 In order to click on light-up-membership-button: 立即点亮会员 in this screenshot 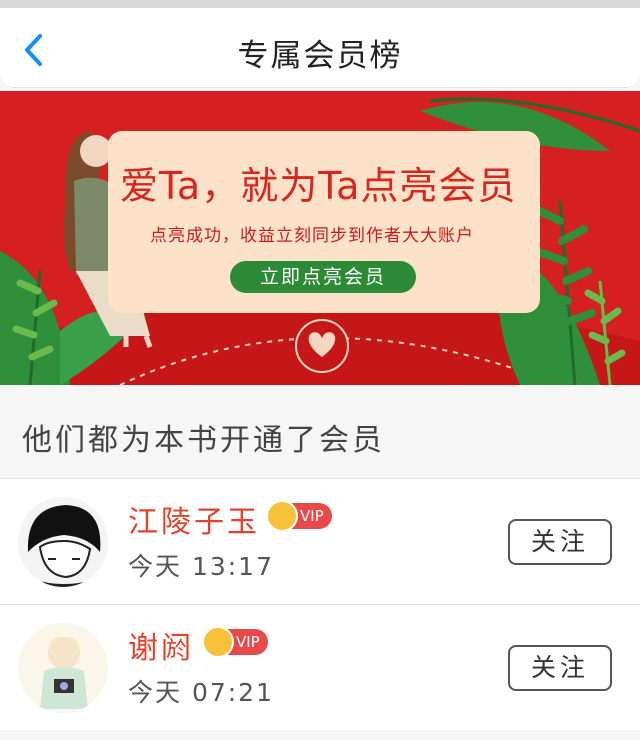, I will do `click(323, 277)`.